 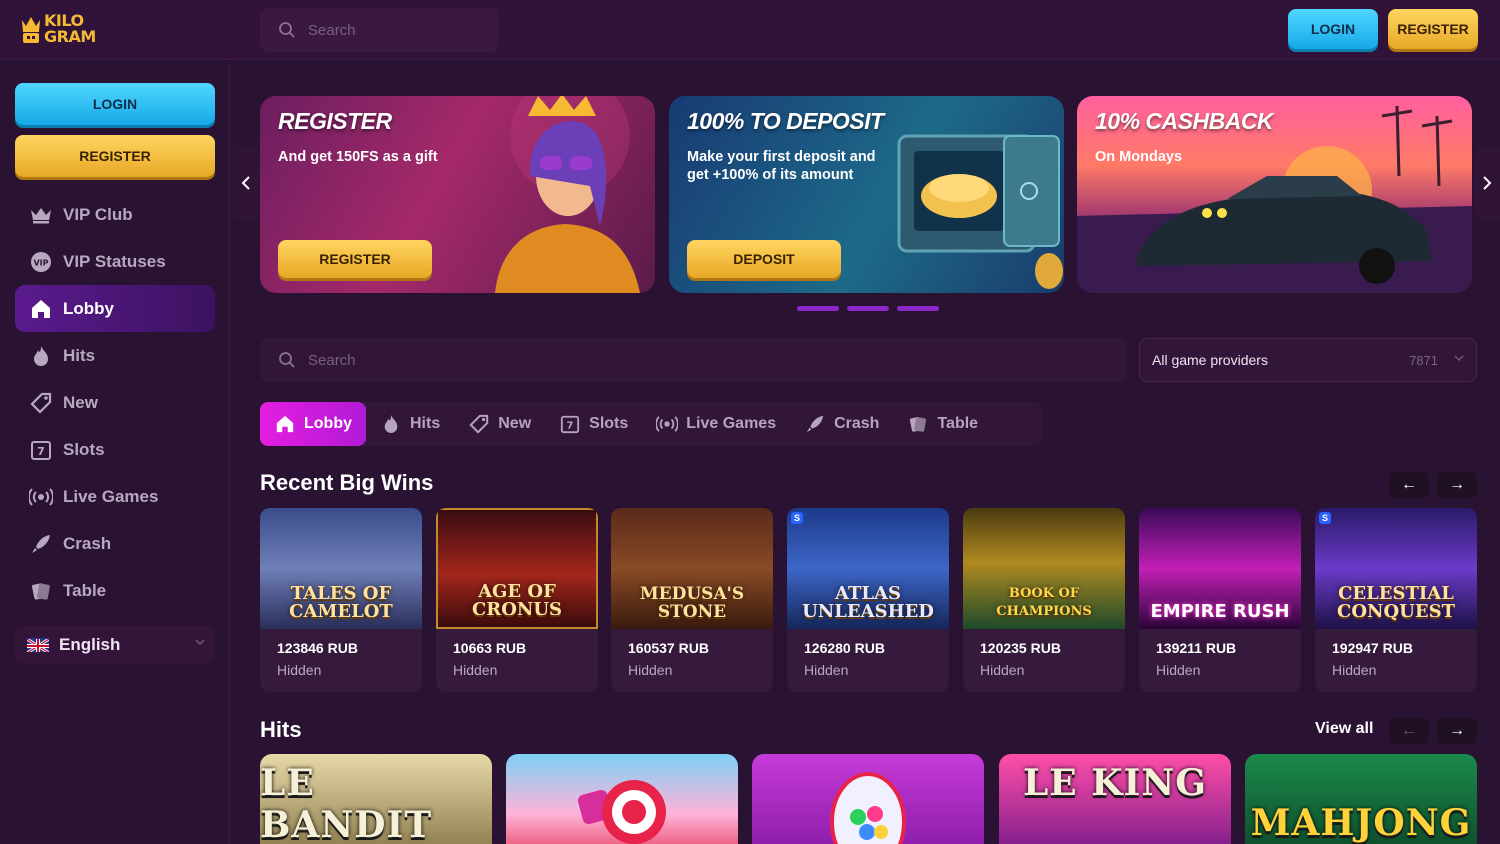 I want to click on cards-icon, so click(x=41, y=591).